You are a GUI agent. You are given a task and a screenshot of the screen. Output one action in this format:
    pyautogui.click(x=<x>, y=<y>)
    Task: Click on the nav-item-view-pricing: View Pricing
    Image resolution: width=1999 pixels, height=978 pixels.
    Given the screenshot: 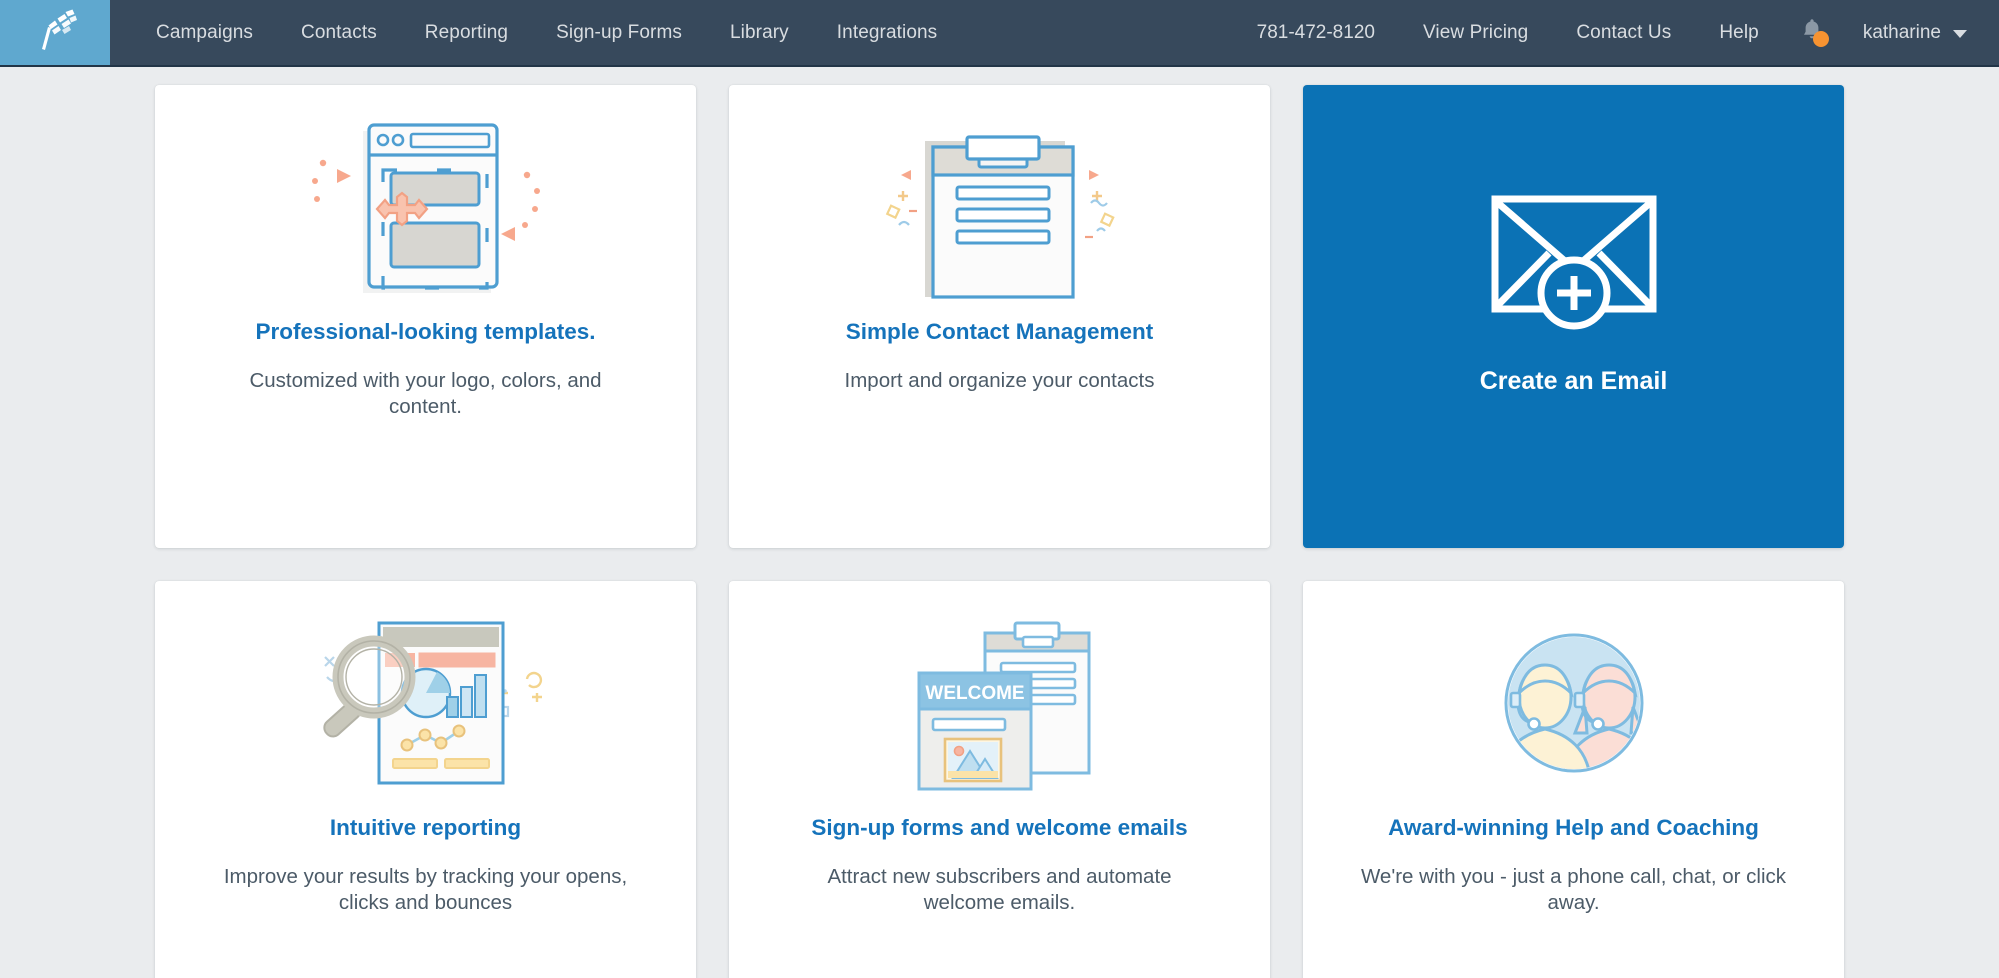 What is the action you would take?
    pyautogui.click(x=1475, y=32)
    